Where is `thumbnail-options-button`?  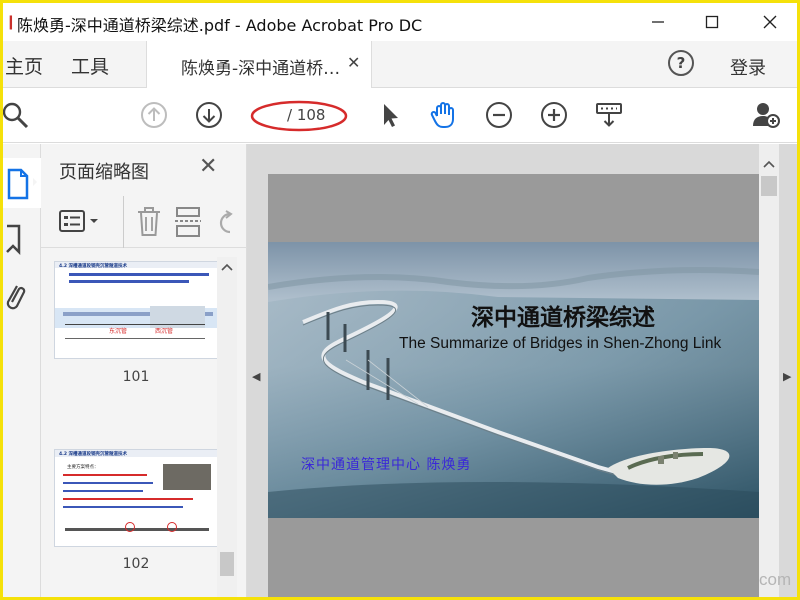
thumbnail-options-button is located at coordinates (83, 224).